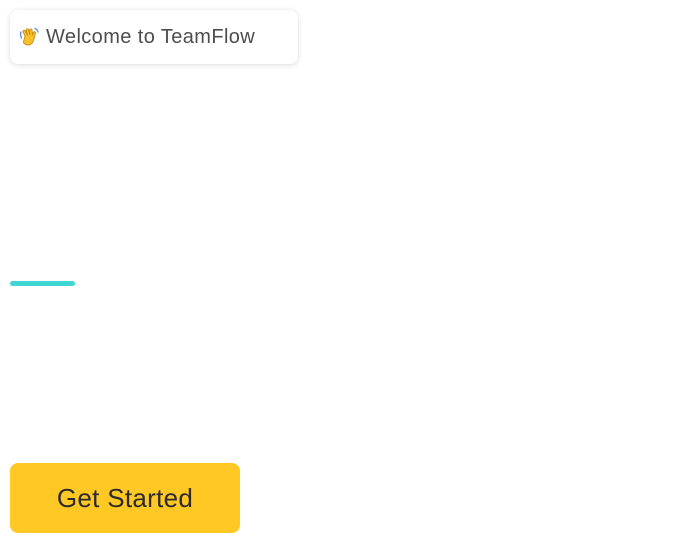  What do you see at coordinates (29, 37) in the screenshot?
I see `waving-hand-icon` at bounding box center [29, 37].